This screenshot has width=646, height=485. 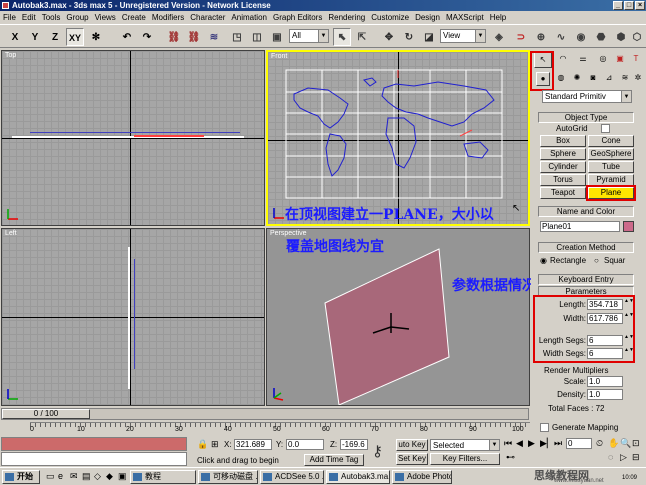 I want to click on systems-category-icon: ✲, so click(x=638, y=79).